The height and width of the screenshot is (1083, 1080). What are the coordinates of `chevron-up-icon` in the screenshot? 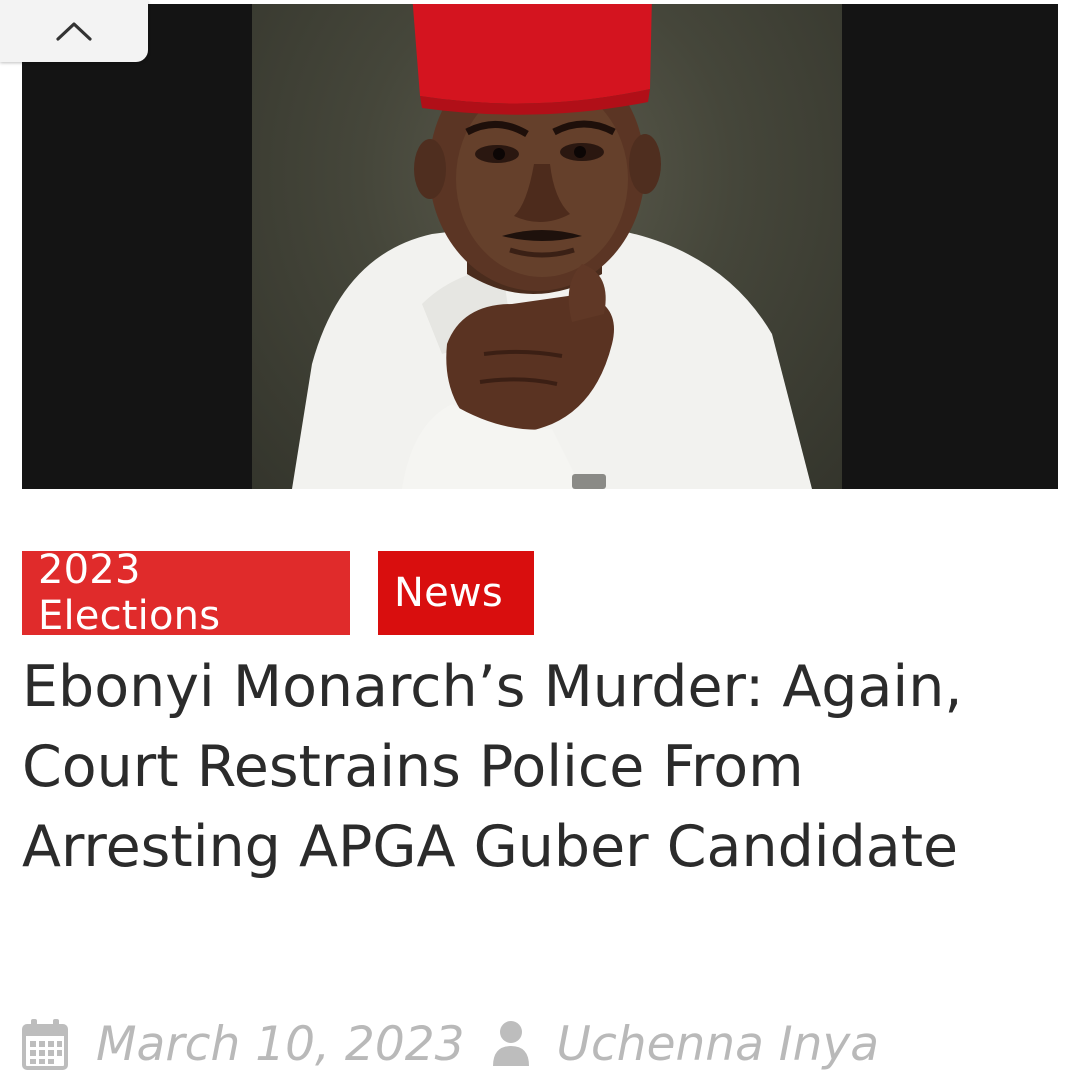 It's located at (74, 31).